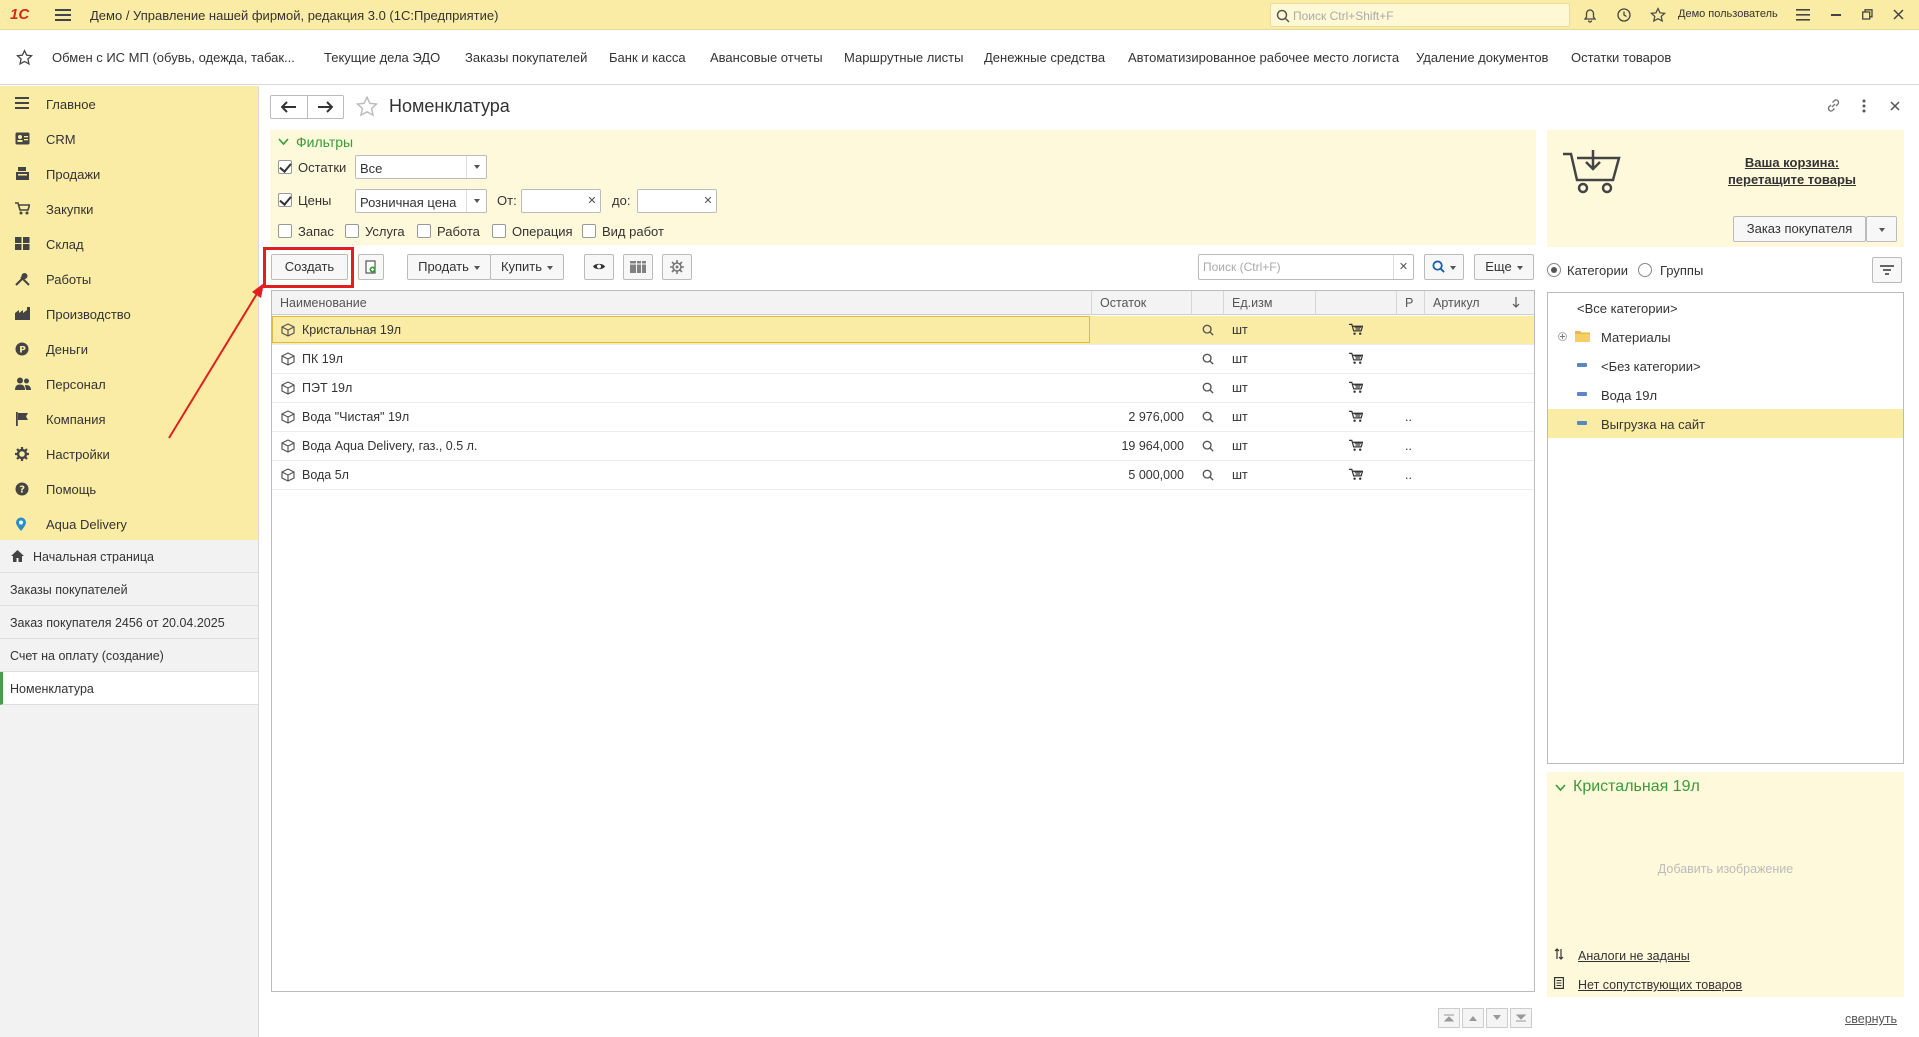 This screenshot has width=1919, height=1037. What do you see at coordinates (129, 103) in the screenshot?
I see `sidebar-item-main: Главное` at bounding box center [129, 103].